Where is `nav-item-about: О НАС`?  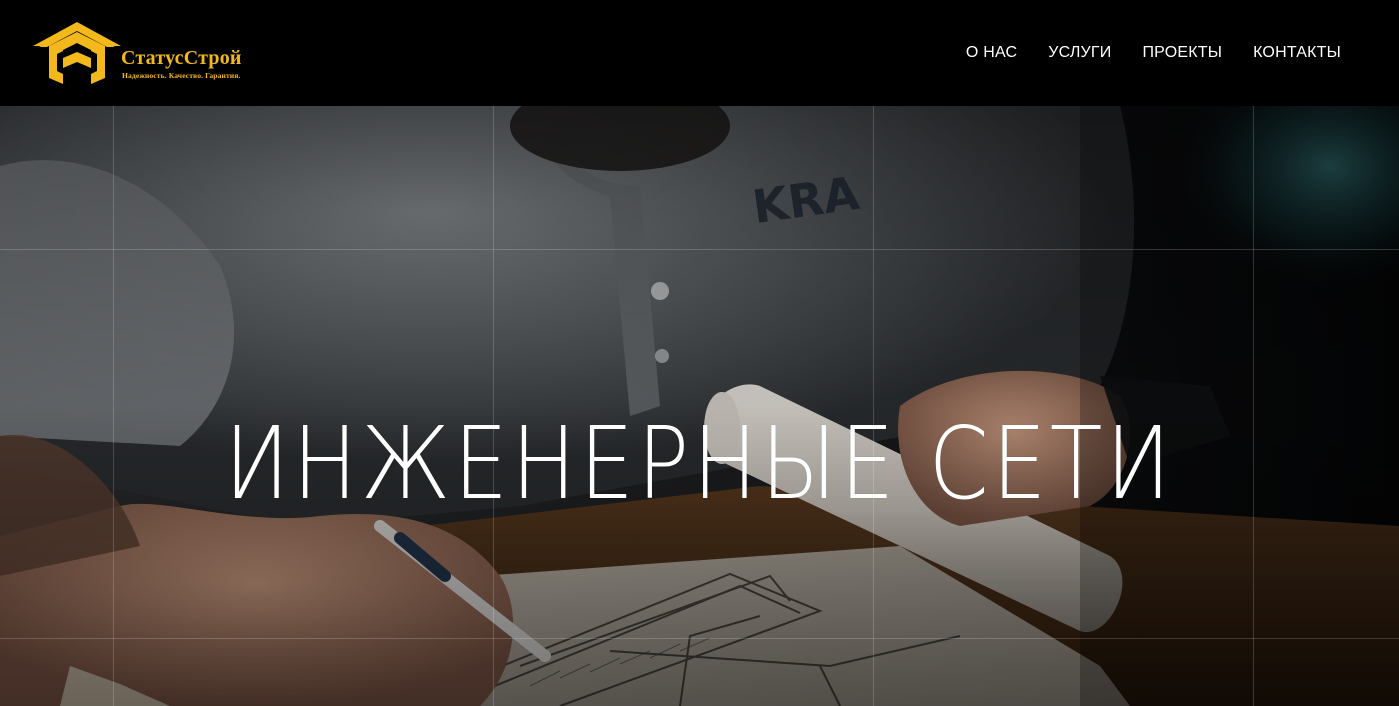 nav-item-about: О НАС is located at coordinates (991, 53).